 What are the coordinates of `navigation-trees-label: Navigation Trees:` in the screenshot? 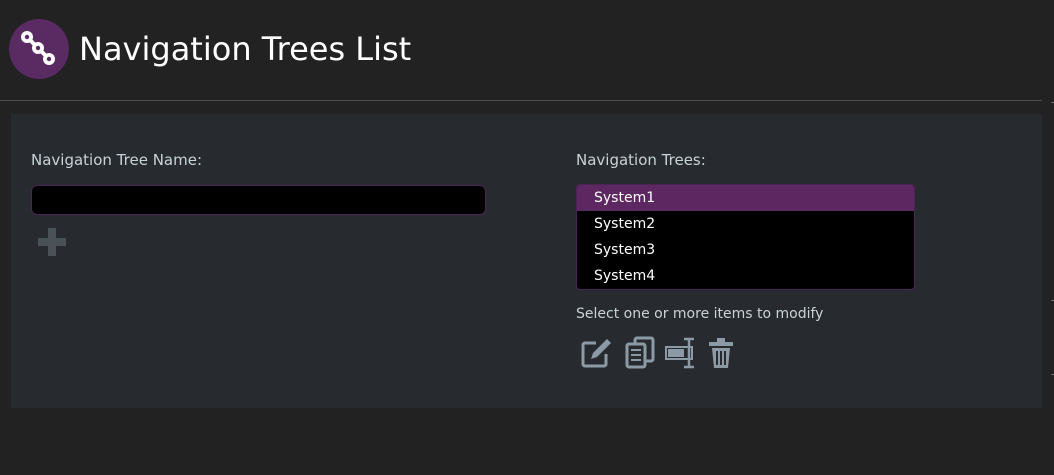 It's located at (641, 160).